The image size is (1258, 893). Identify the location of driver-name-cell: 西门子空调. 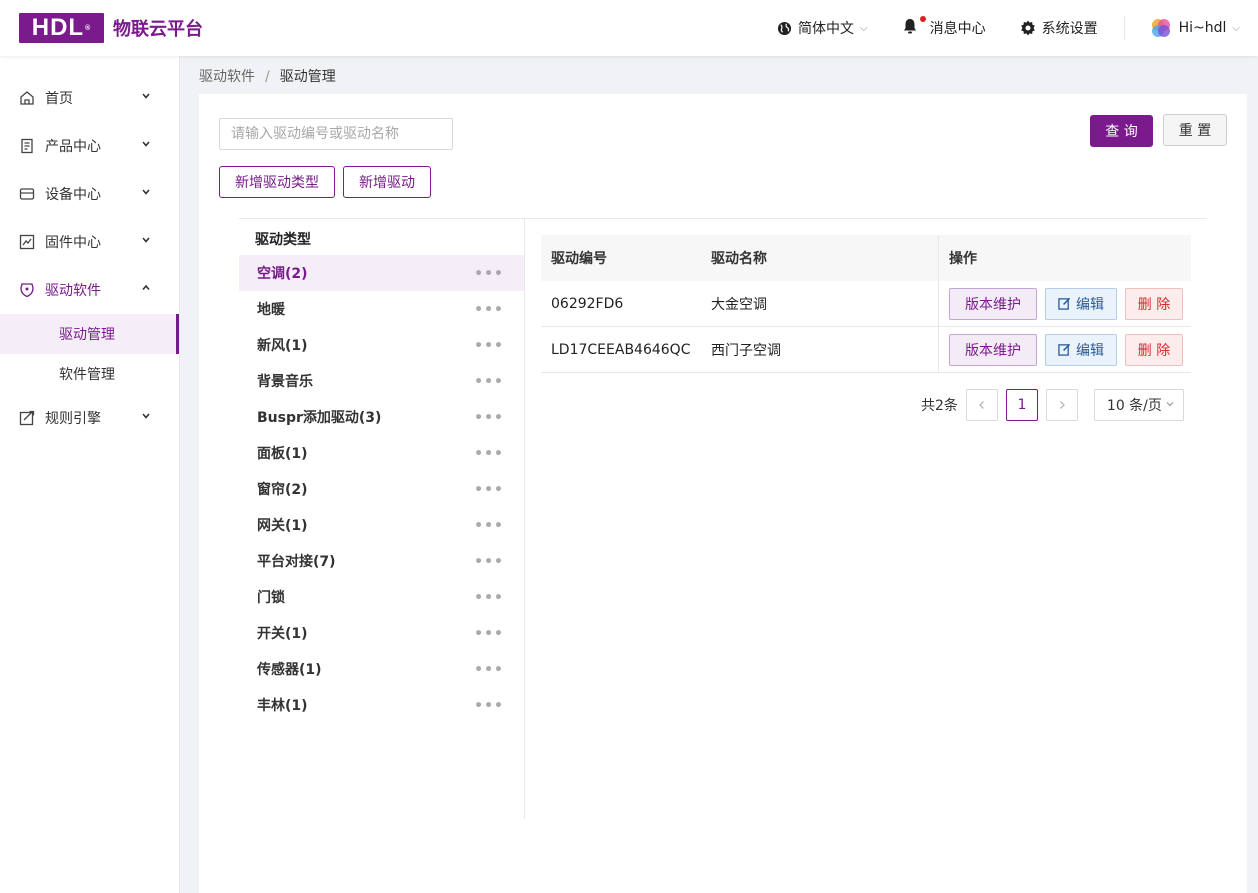
(746, 350).